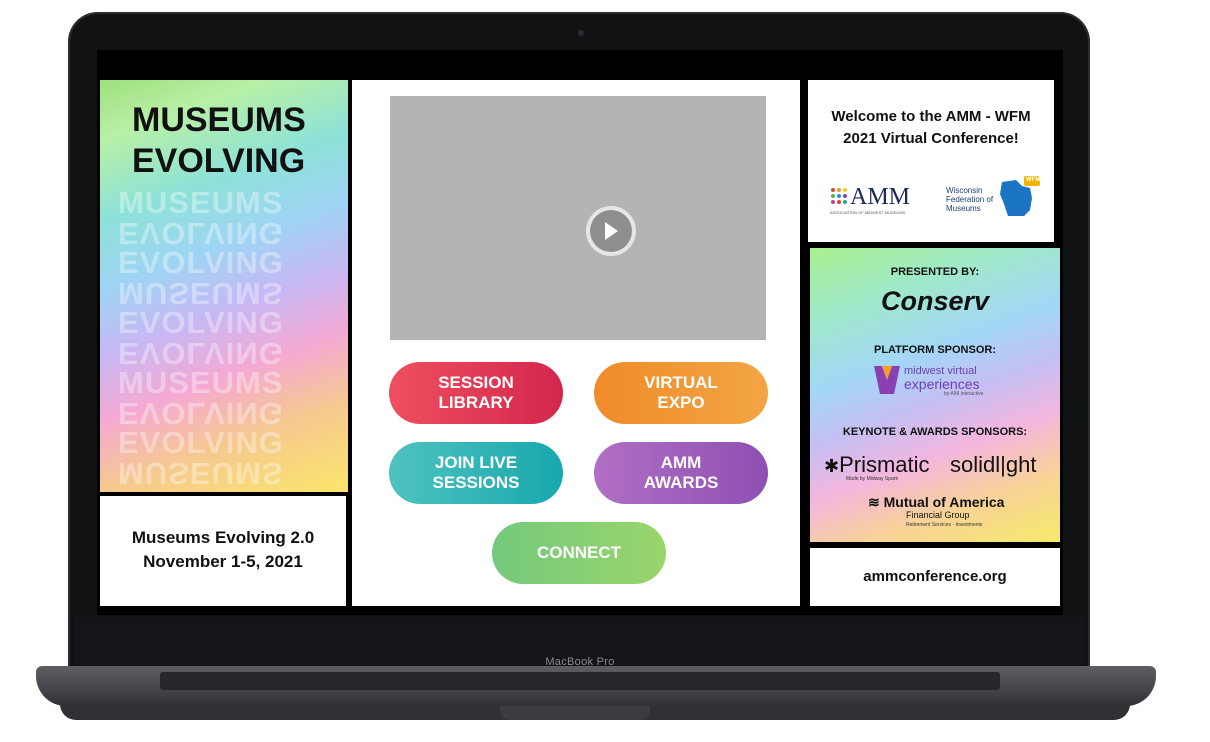 This screenshot has width=1210, height=742. I want to click on conference-url: ammconference.org, so click(935, 576).